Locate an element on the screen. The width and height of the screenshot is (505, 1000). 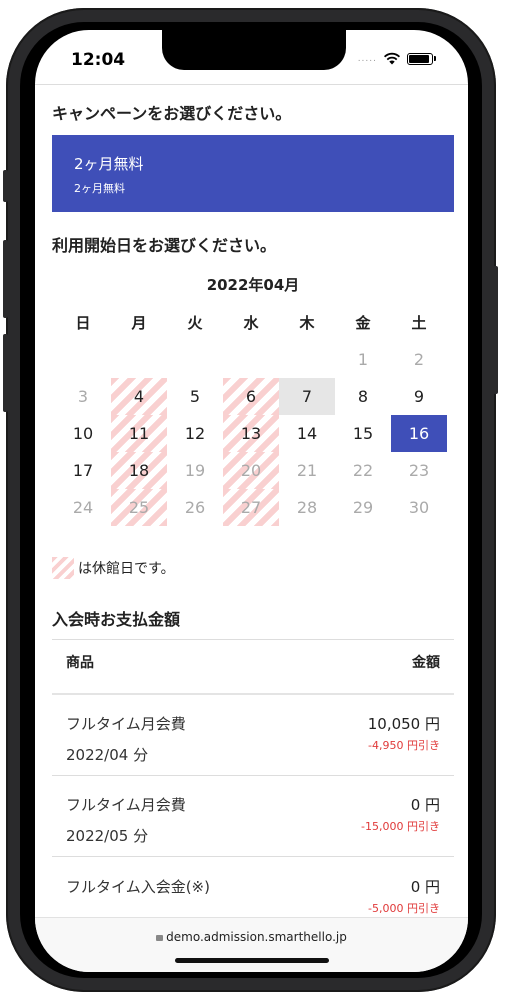
volume-up-button is located at coordinates (5, 279).